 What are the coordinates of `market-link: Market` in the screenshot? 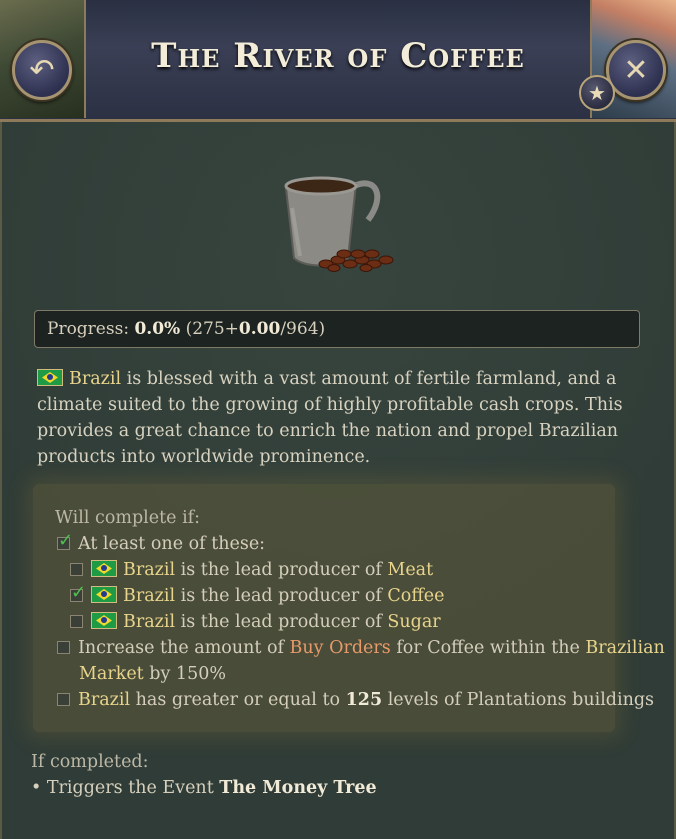 It's located at (111, 674).